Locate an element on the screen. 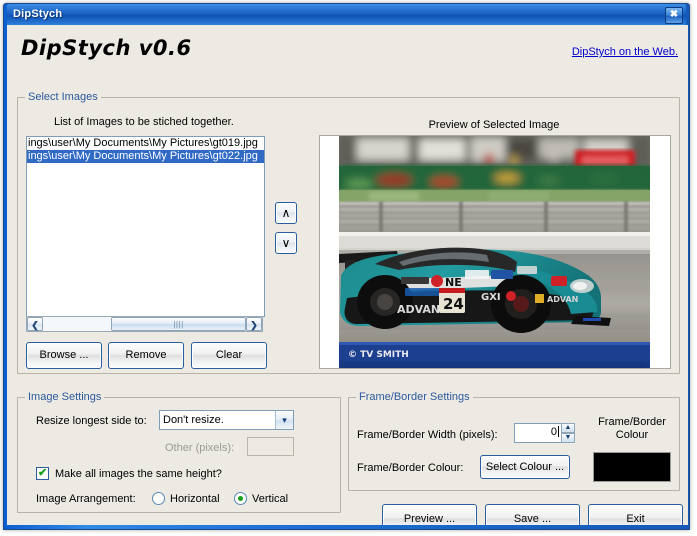 Image resolution: width=697 pixels, height=536 pixels. image-list-hscrollbar: ❮ |||| ❯ is located at coordinates (144, 324).